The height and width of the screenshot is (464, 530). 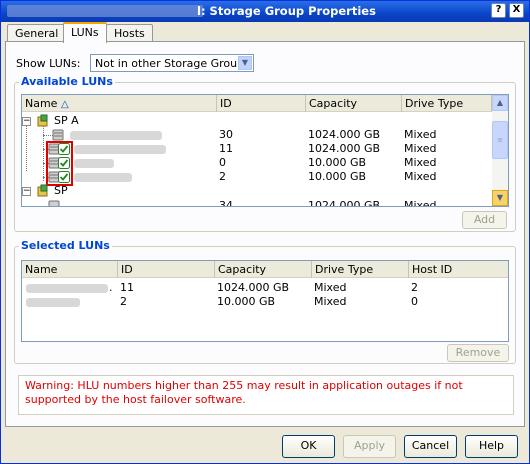 What do you see at coordinates (111, 287) in the screenshot?
I see `lun-name-suffix: .` at bounding box center [111, 287].